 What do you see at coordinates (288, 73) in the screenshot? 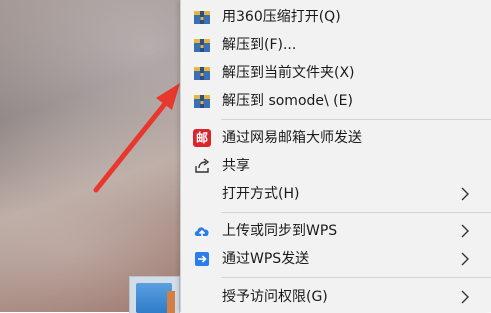
I see `menu-item-label: 解压到当前文件夹(X)` at bounding box center [288, 73].